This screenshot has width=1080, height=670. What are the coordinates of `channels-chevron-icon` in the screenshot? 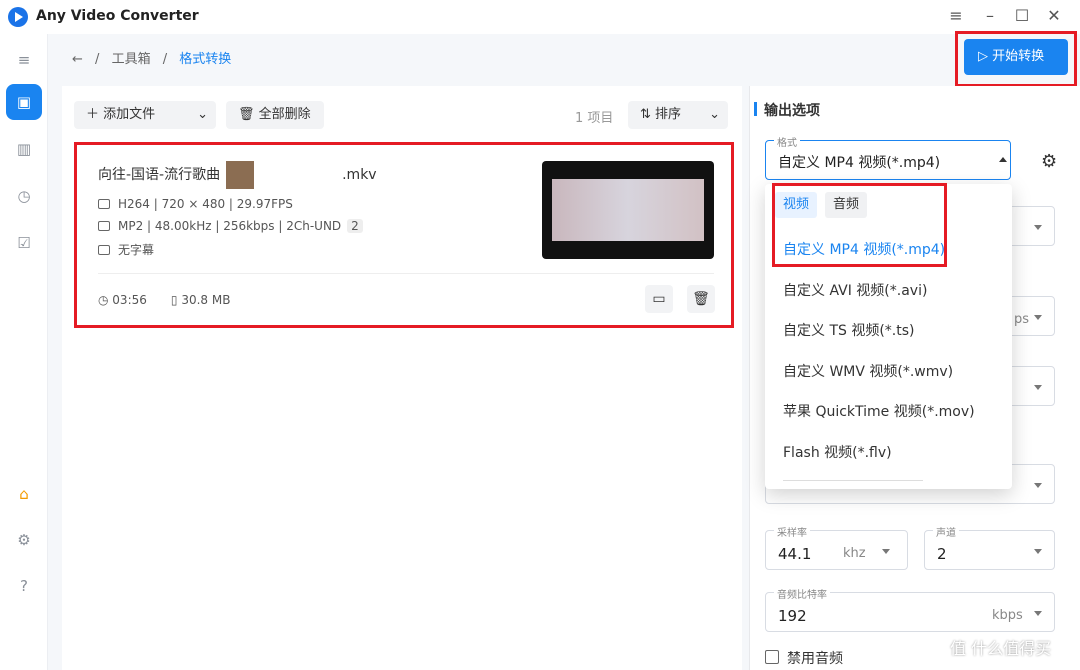 It's located at (1038, 551).